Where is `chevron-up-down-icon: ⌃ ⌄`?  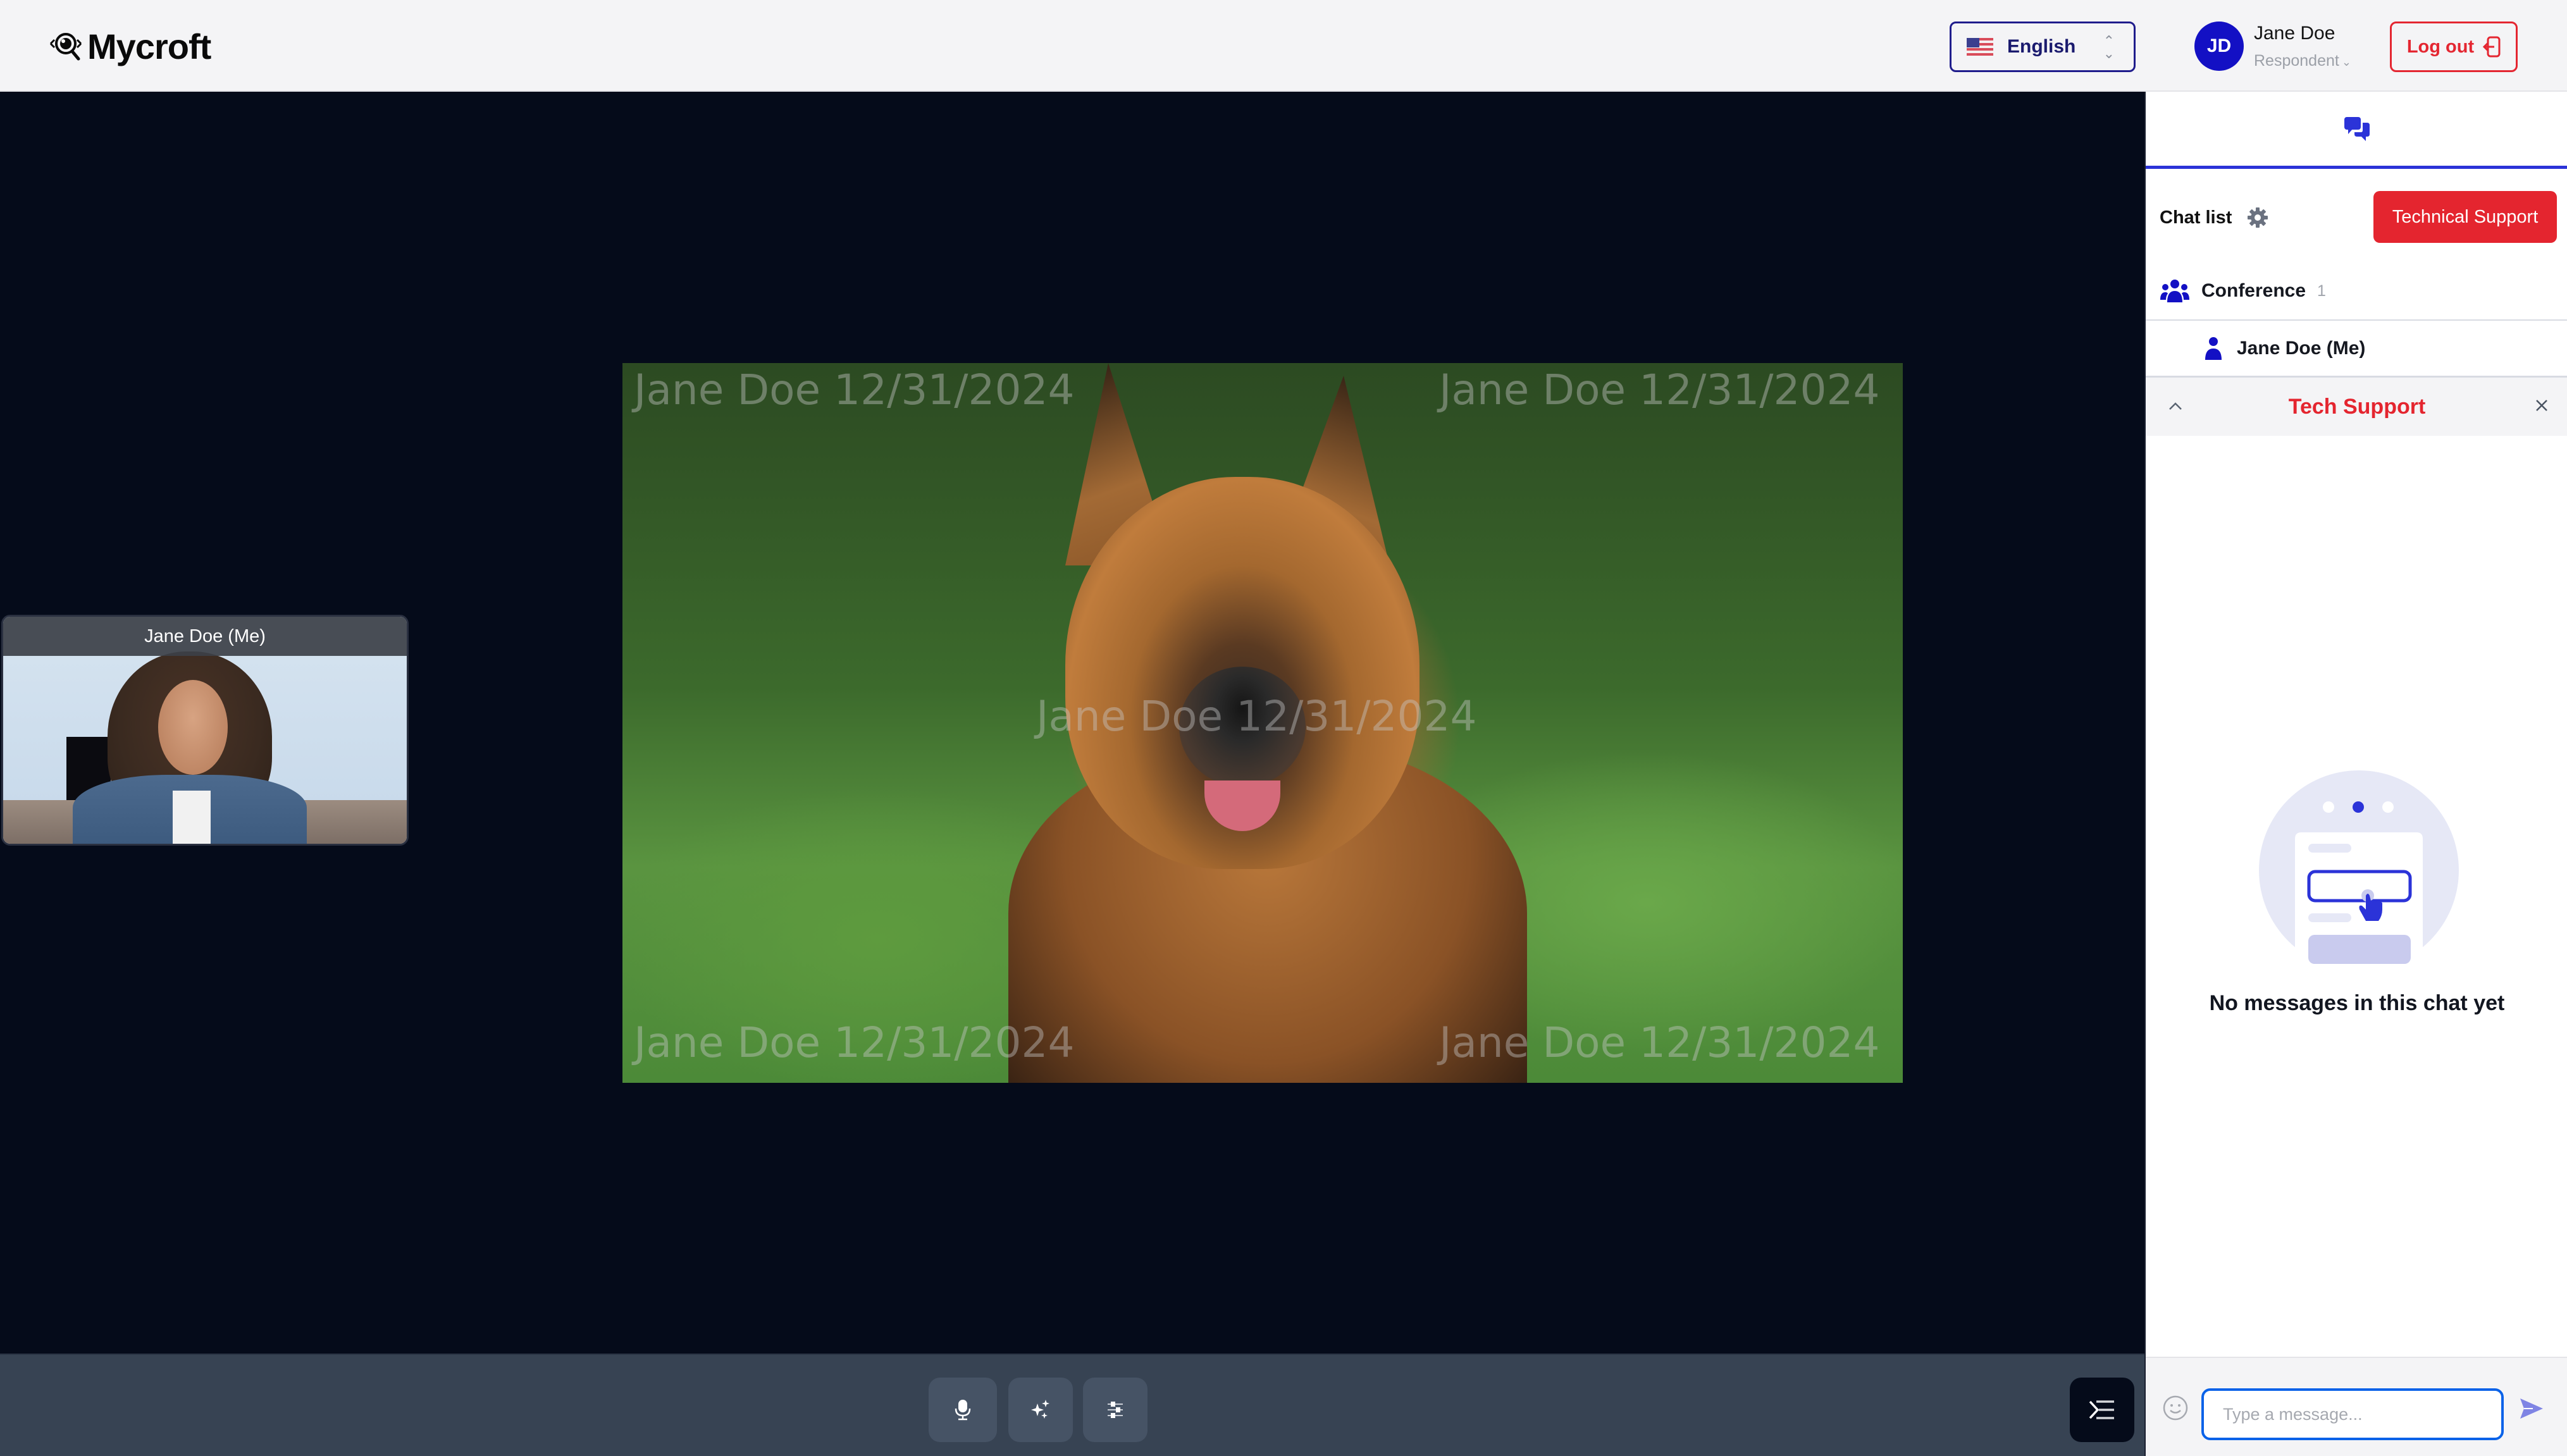 chevron-up-down-icon: ⌃ ⌄ is located at coordinates (2109, 47).